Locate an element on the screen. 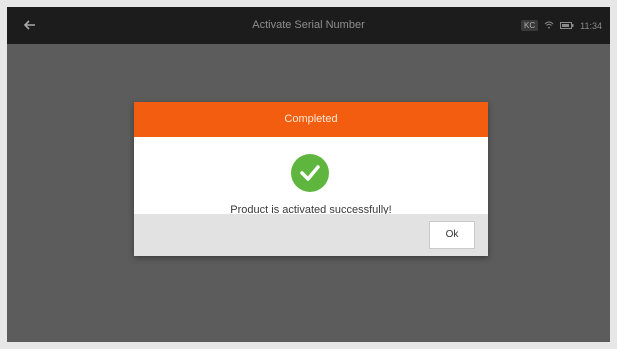  dialog-title: Completed is located at coordinates (311, 119).